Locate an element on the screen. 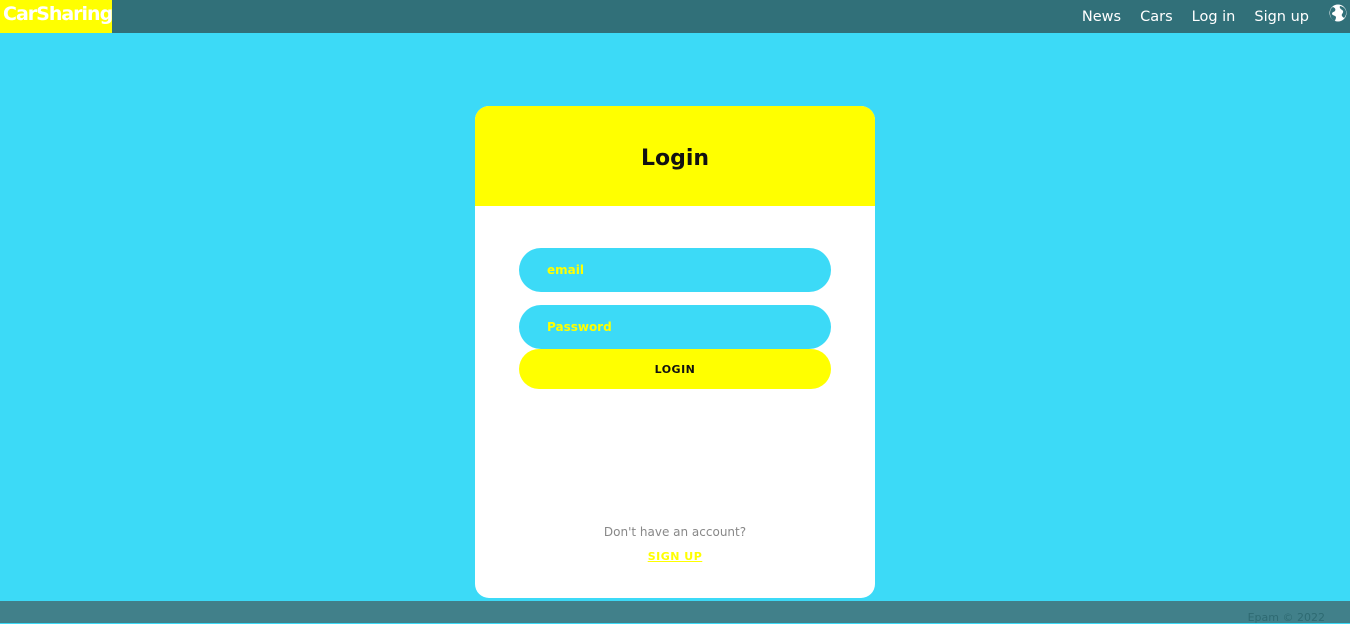 Image resolution: width=1350 pixels, height=624 pixels. sign-up-link: SIGN UP is located at coordinates (675, 556).